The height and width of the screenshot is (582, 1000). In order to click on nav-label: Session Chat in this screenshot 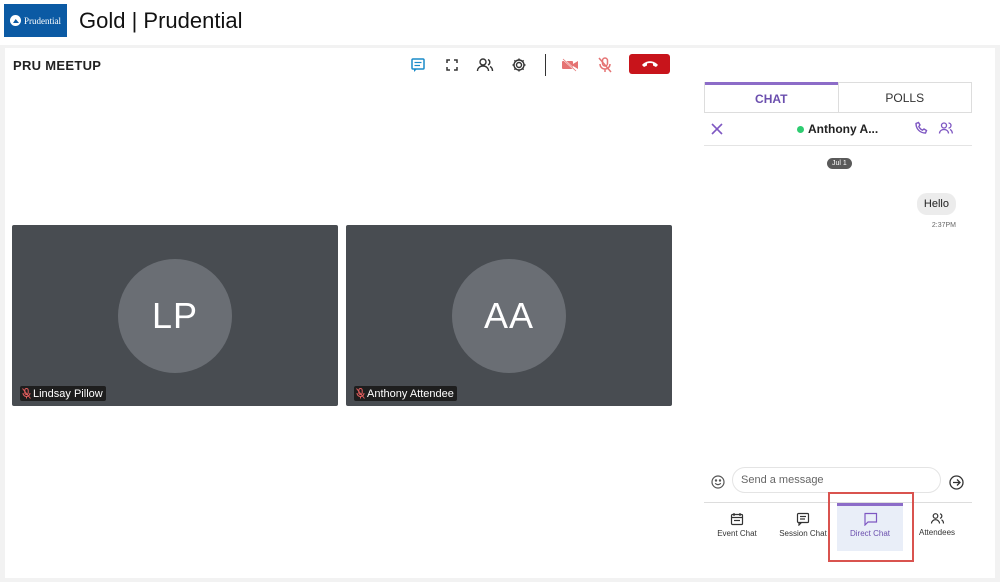, I will do `click(803, 533)`.